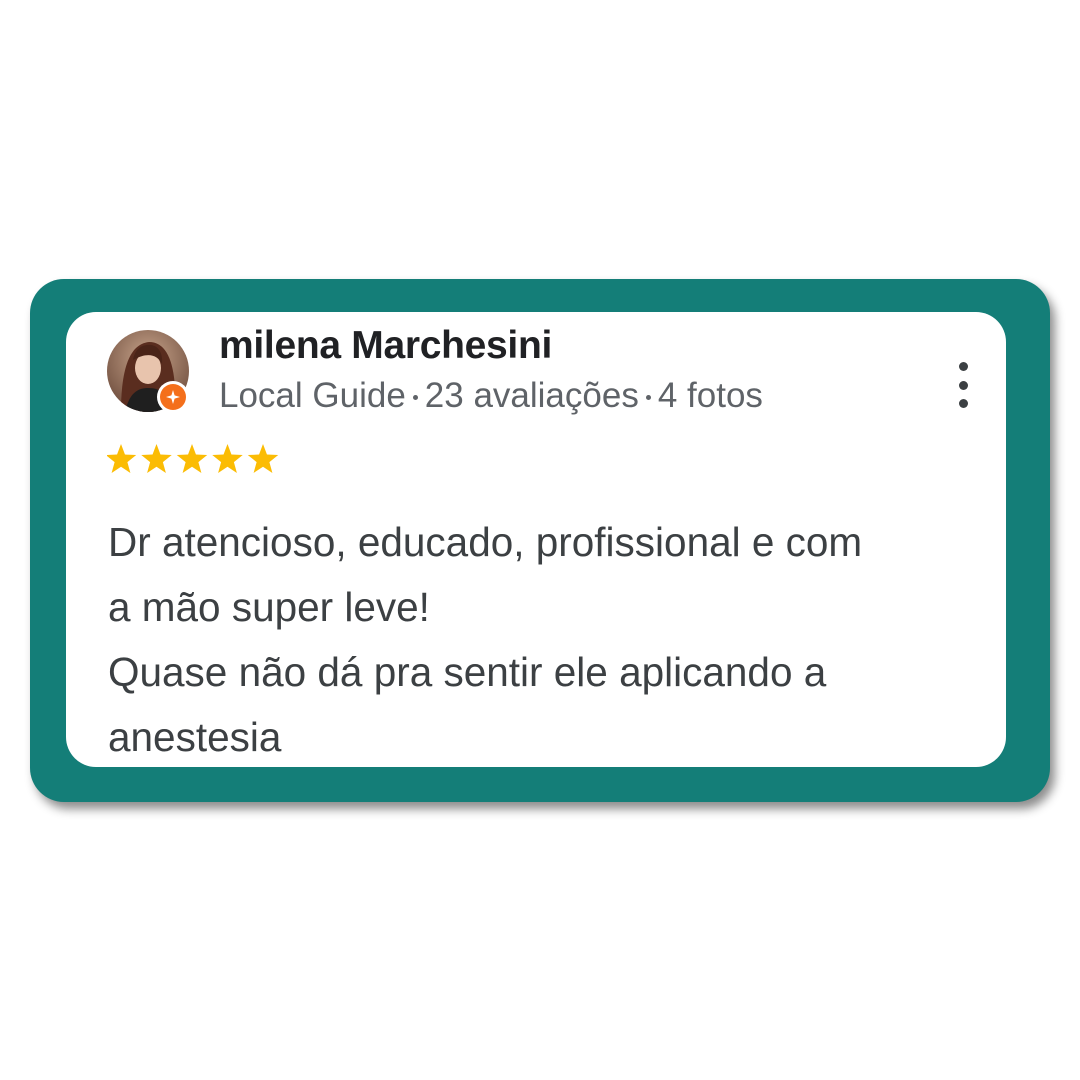  I want to click on reviewer-name: milena Marchesini, so click(385, 346).